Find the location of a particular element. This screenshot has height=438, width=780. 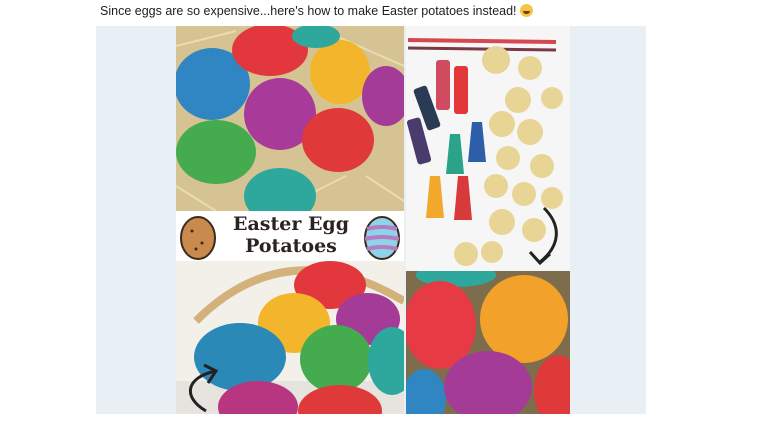

title-line-1: Easter Egg is located at coordinates (291, 224).